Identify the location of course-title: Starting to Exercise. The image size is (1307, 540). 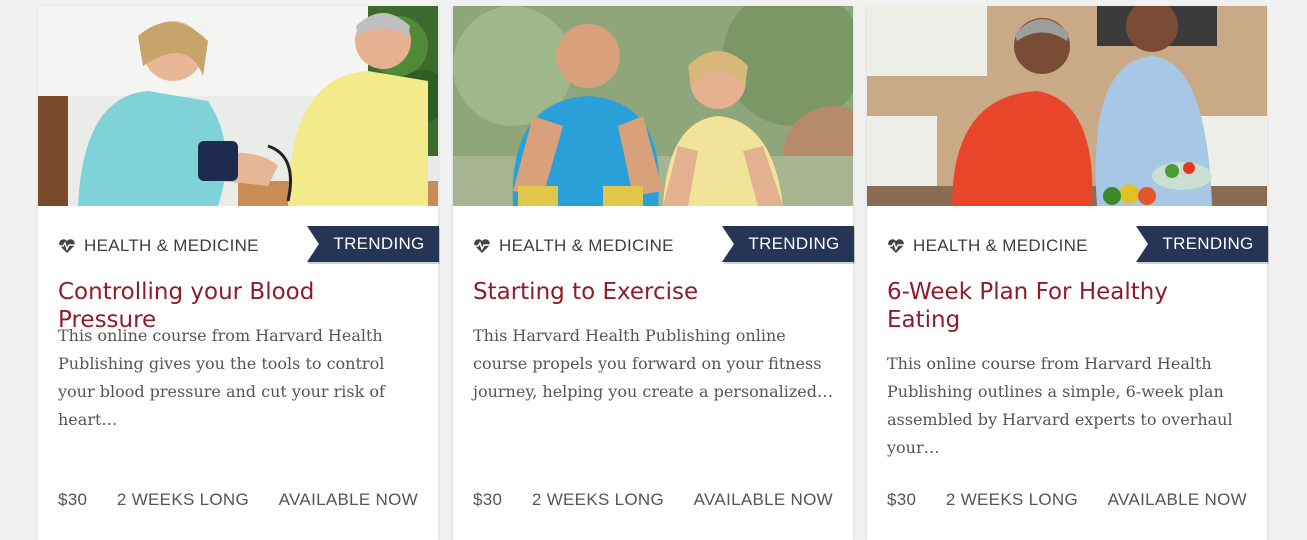
(653, 292).